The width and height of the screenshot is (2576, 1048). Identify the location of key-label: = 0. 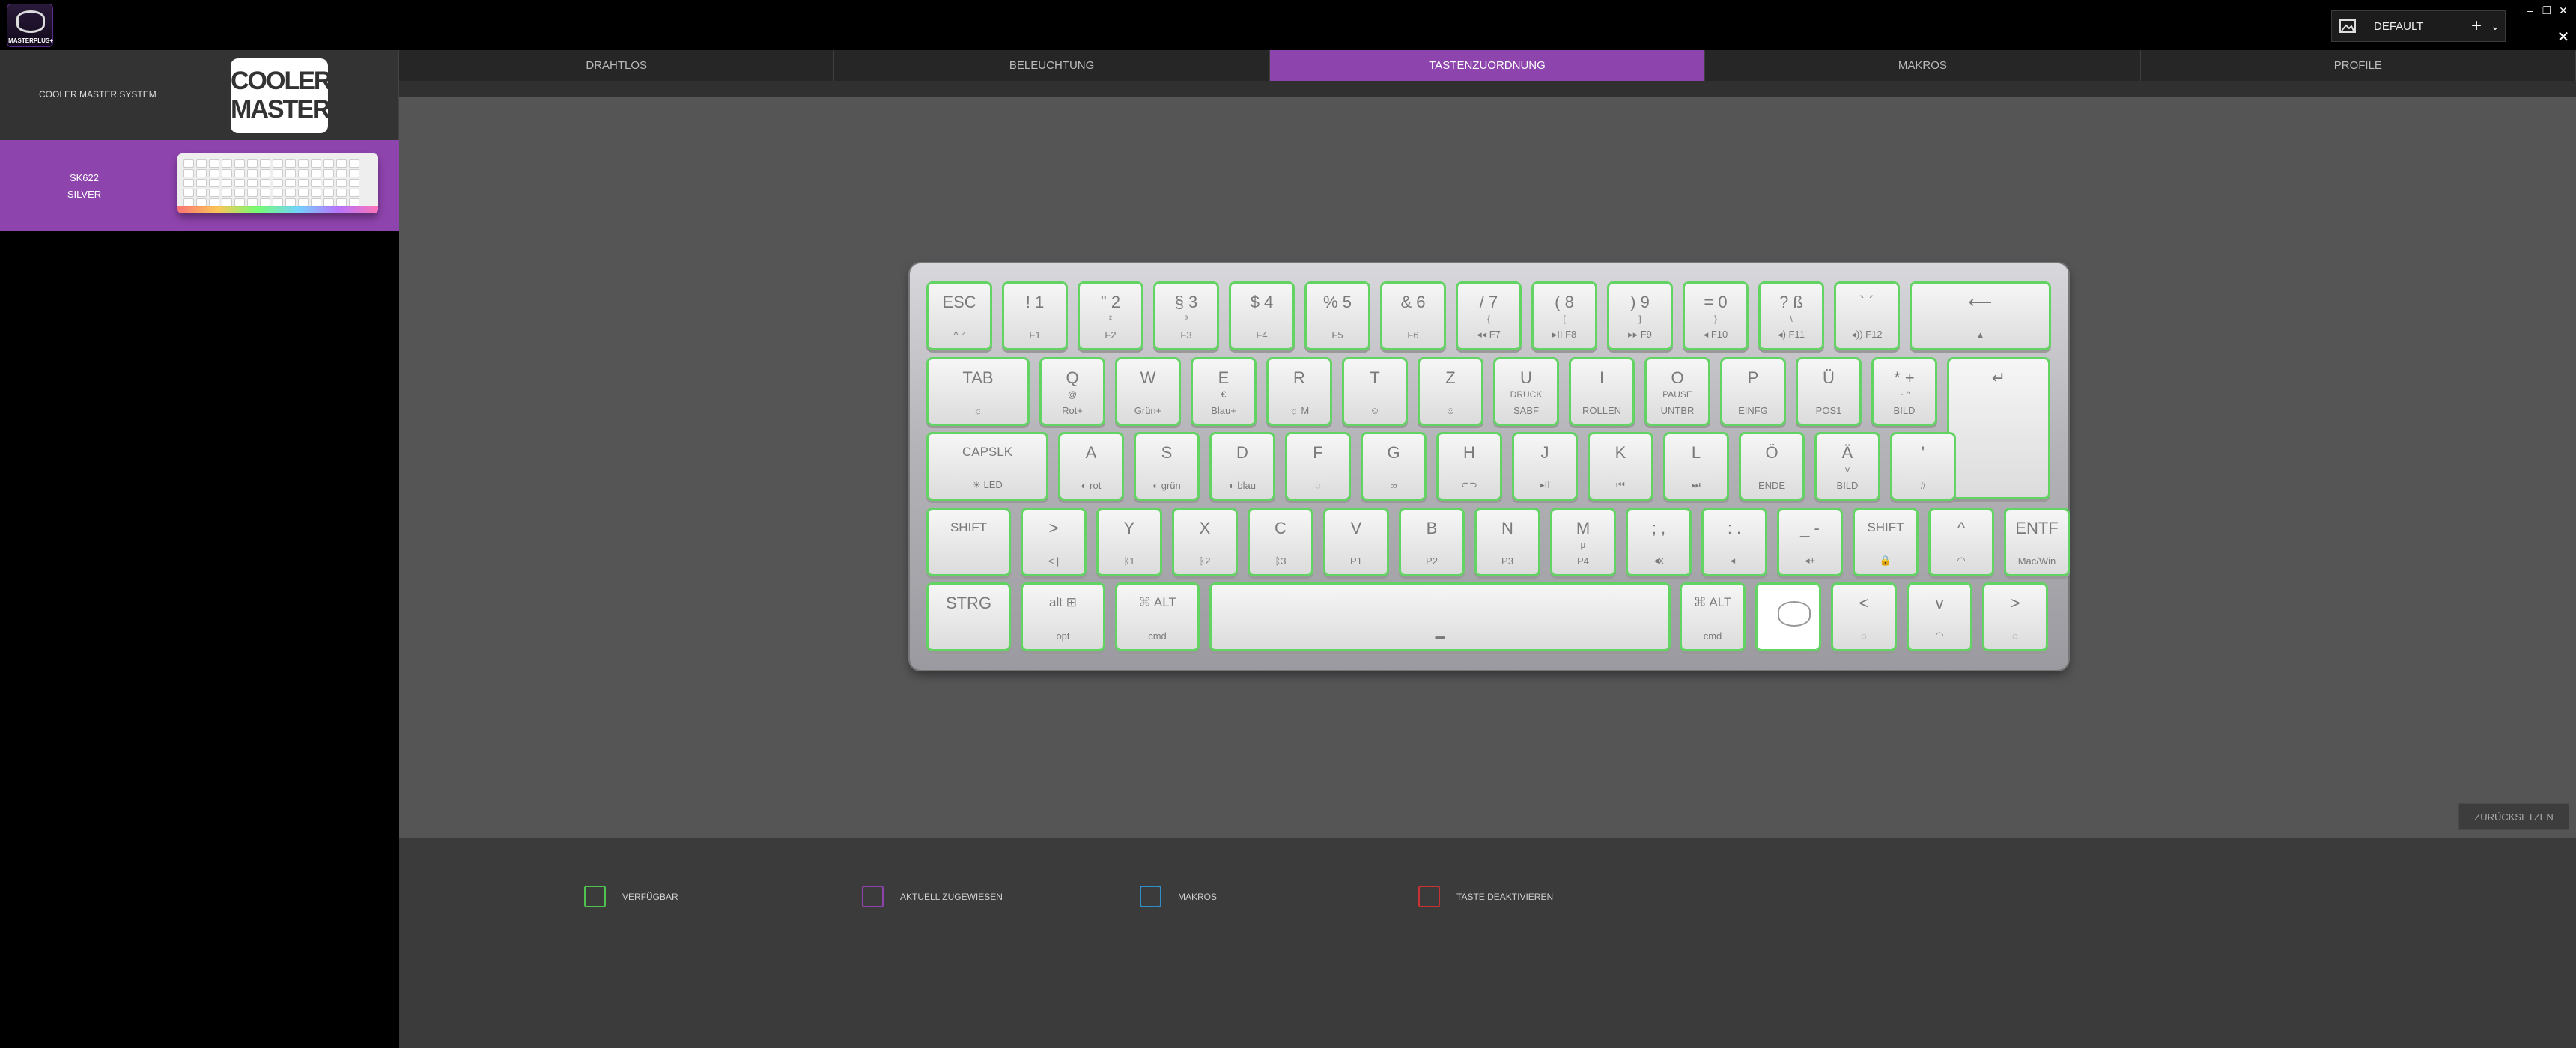
(1716, 302).